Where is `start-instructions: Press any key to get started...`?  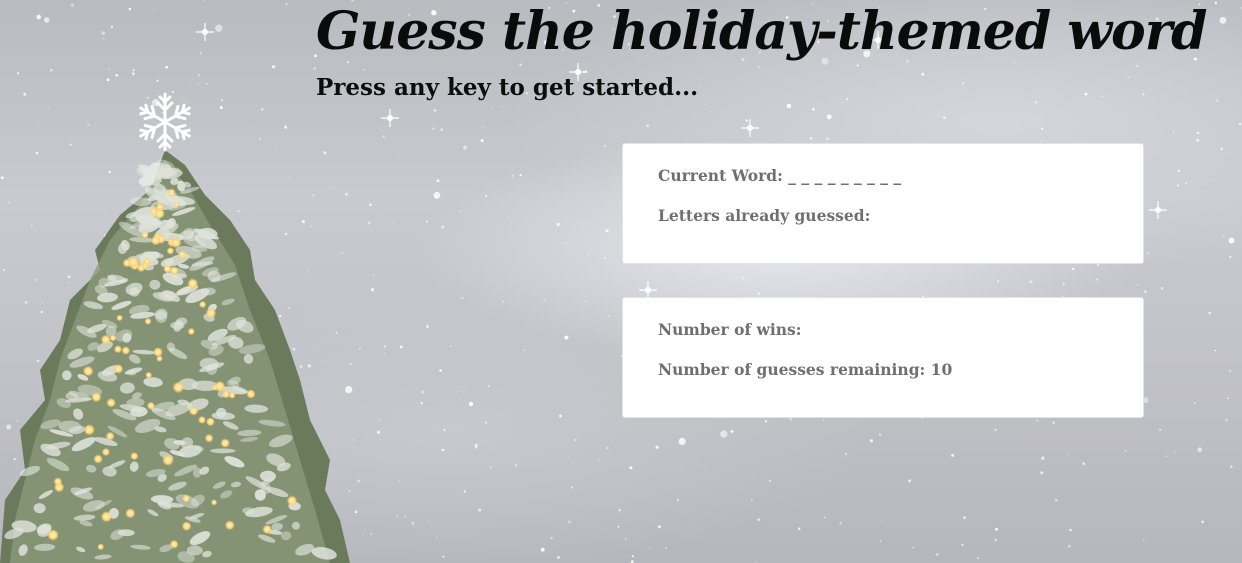
start-instructions: Press any key to get started... is located at coordinates (507, 87).